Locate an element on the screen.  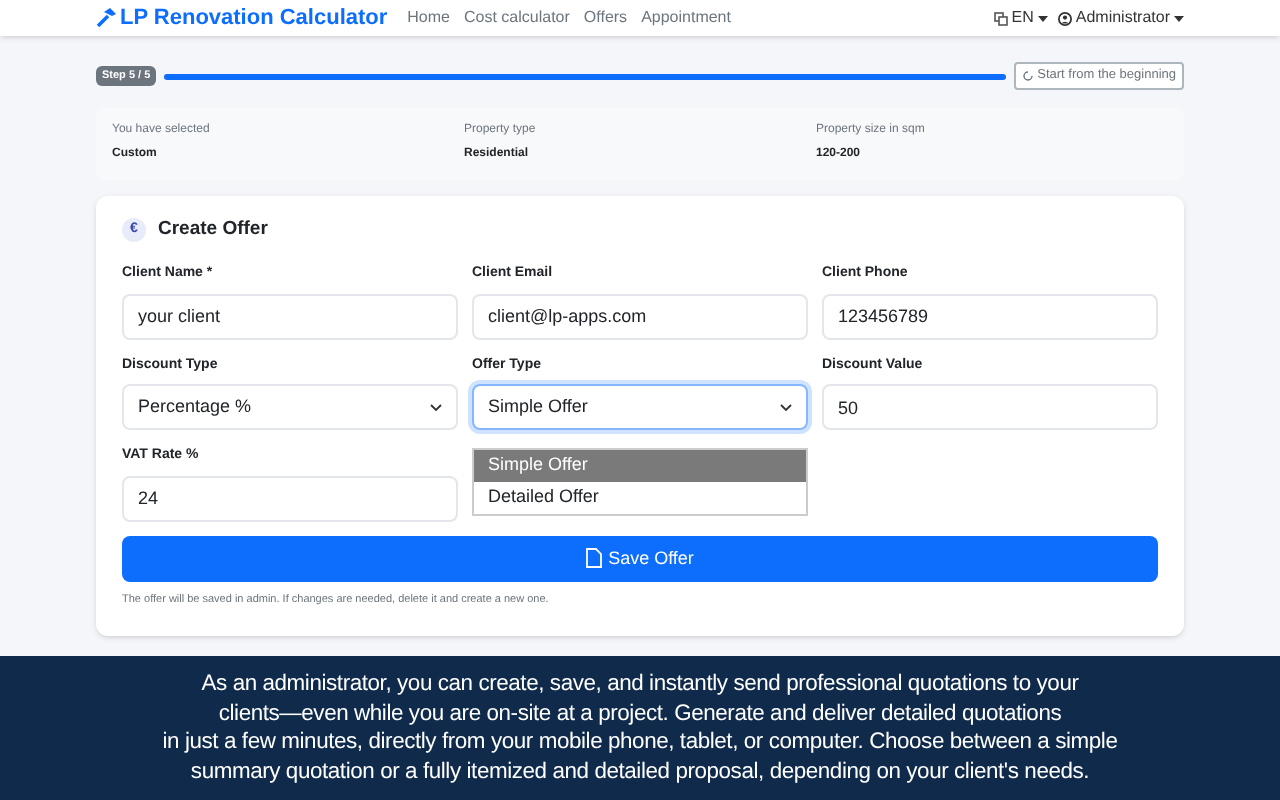
save-offer-button: Save Offer is located at coordinates (640, 558).